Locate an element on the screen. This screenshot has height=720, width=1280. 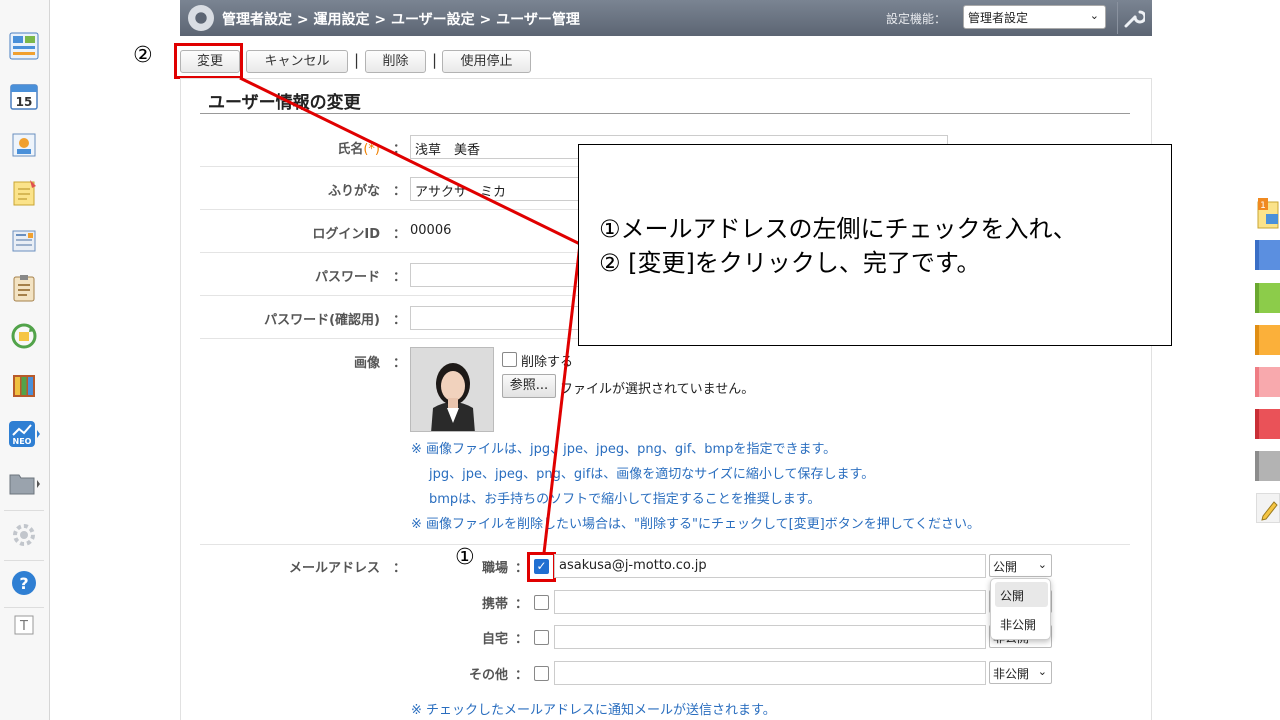
callout-line-2: ② [変更]をクリックし、完了です。 is located at coordinates (790, 263).